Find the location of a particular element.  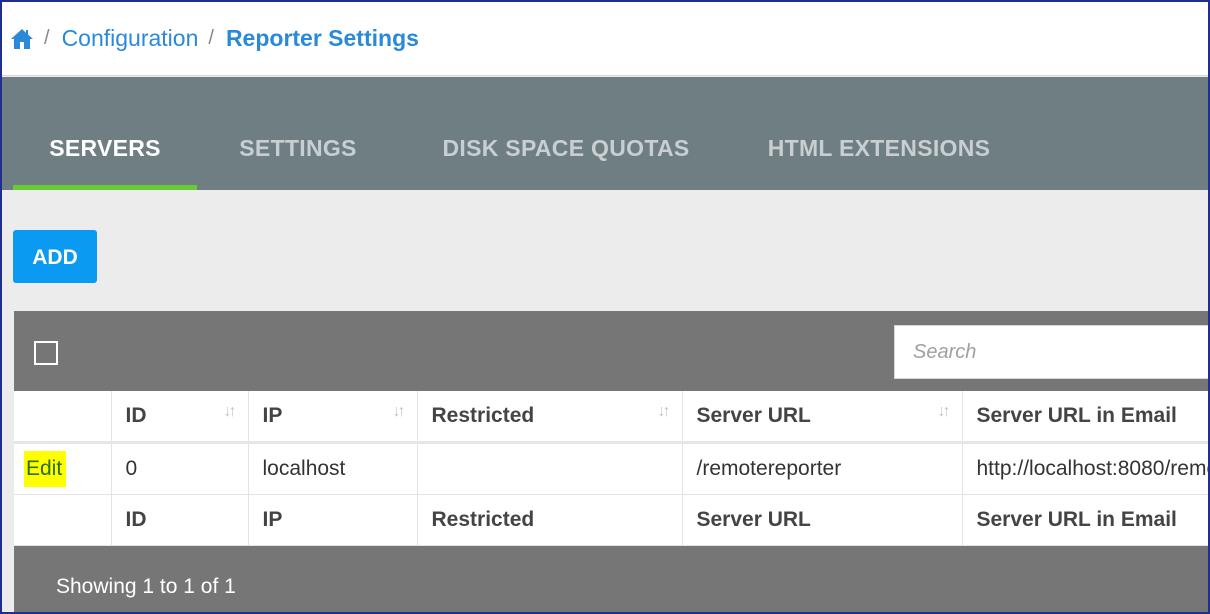

column-header-id-label: ID is located at coordinates (136, 415).